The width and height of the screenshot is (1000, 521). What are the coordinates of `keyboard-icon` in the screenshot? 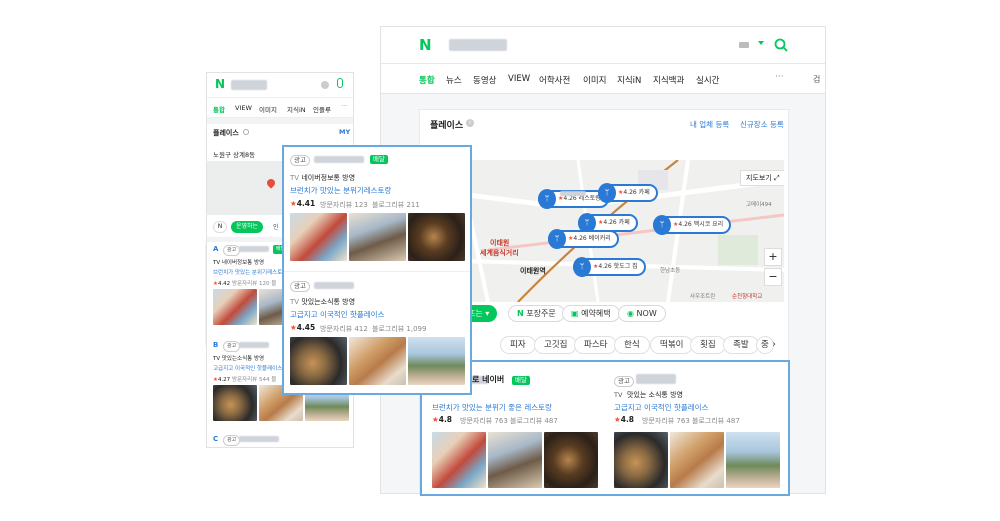 It's located at (744, 45).